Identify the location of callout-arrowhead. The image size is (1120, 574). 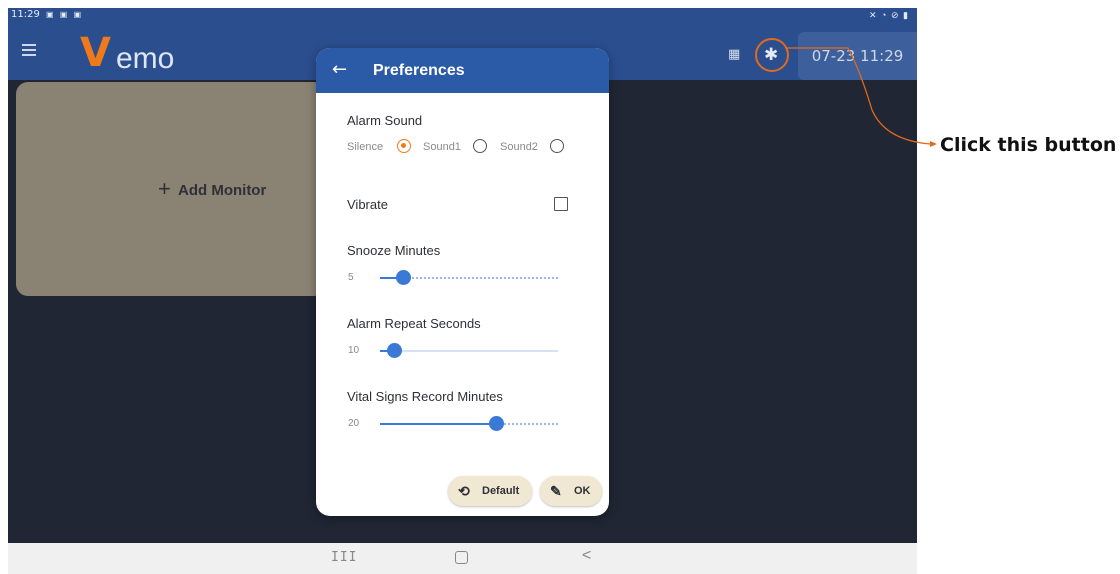
(933, 144).